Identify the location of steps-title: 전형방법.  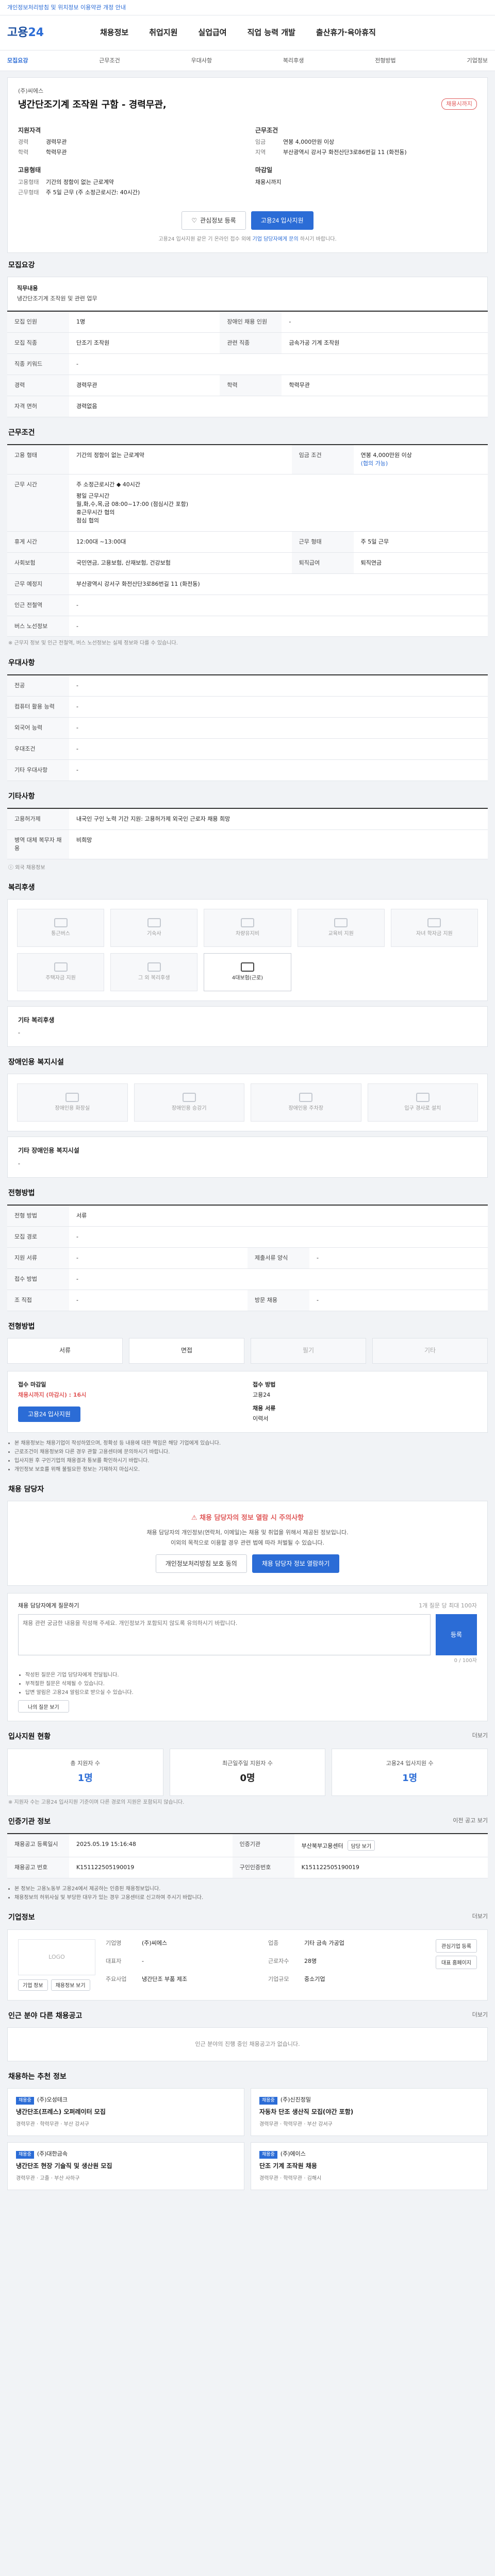
(21, 1326).